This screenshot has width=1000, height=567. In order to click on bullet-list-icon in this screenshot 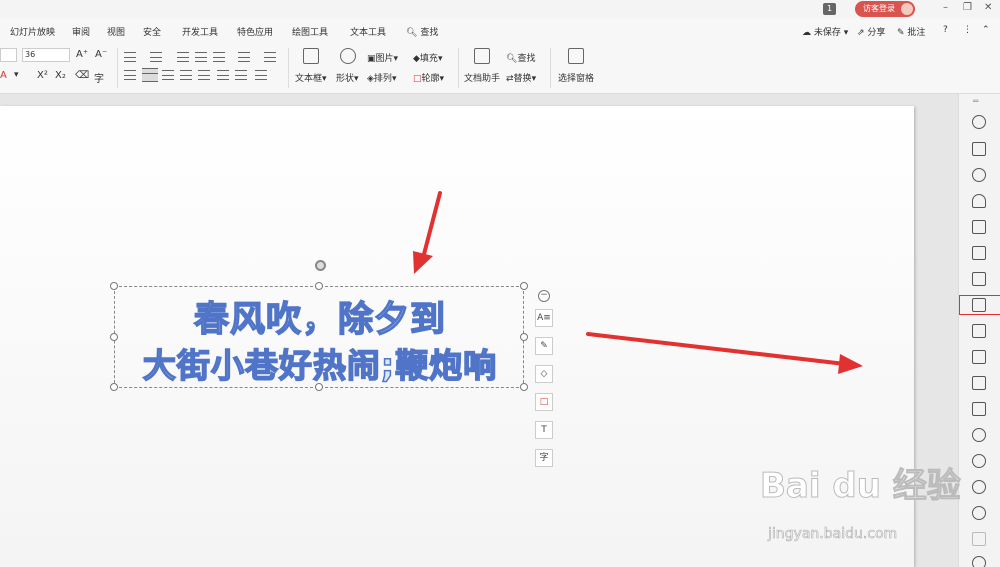, I will do `click(130, 57)`.